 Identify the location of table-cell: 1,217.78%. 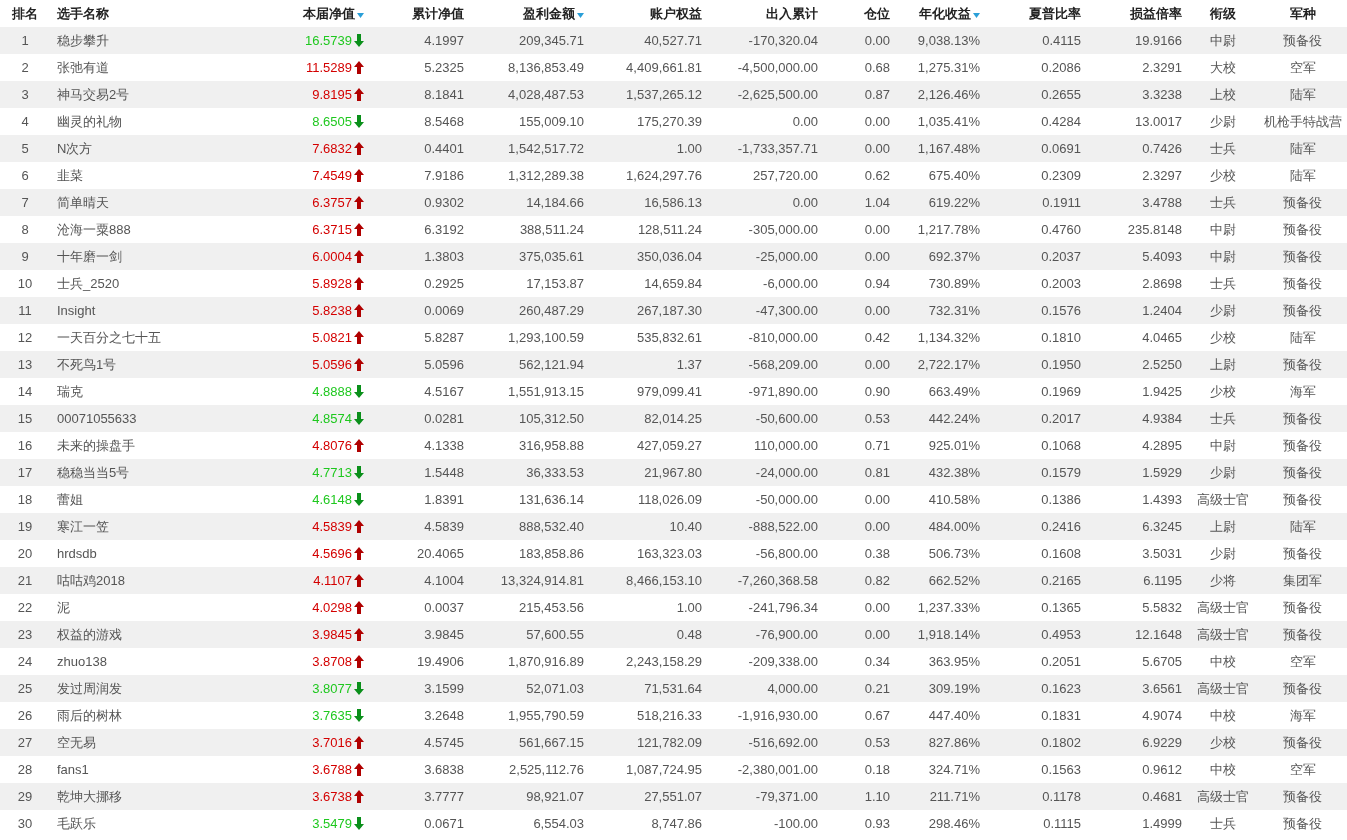
(948, 229).